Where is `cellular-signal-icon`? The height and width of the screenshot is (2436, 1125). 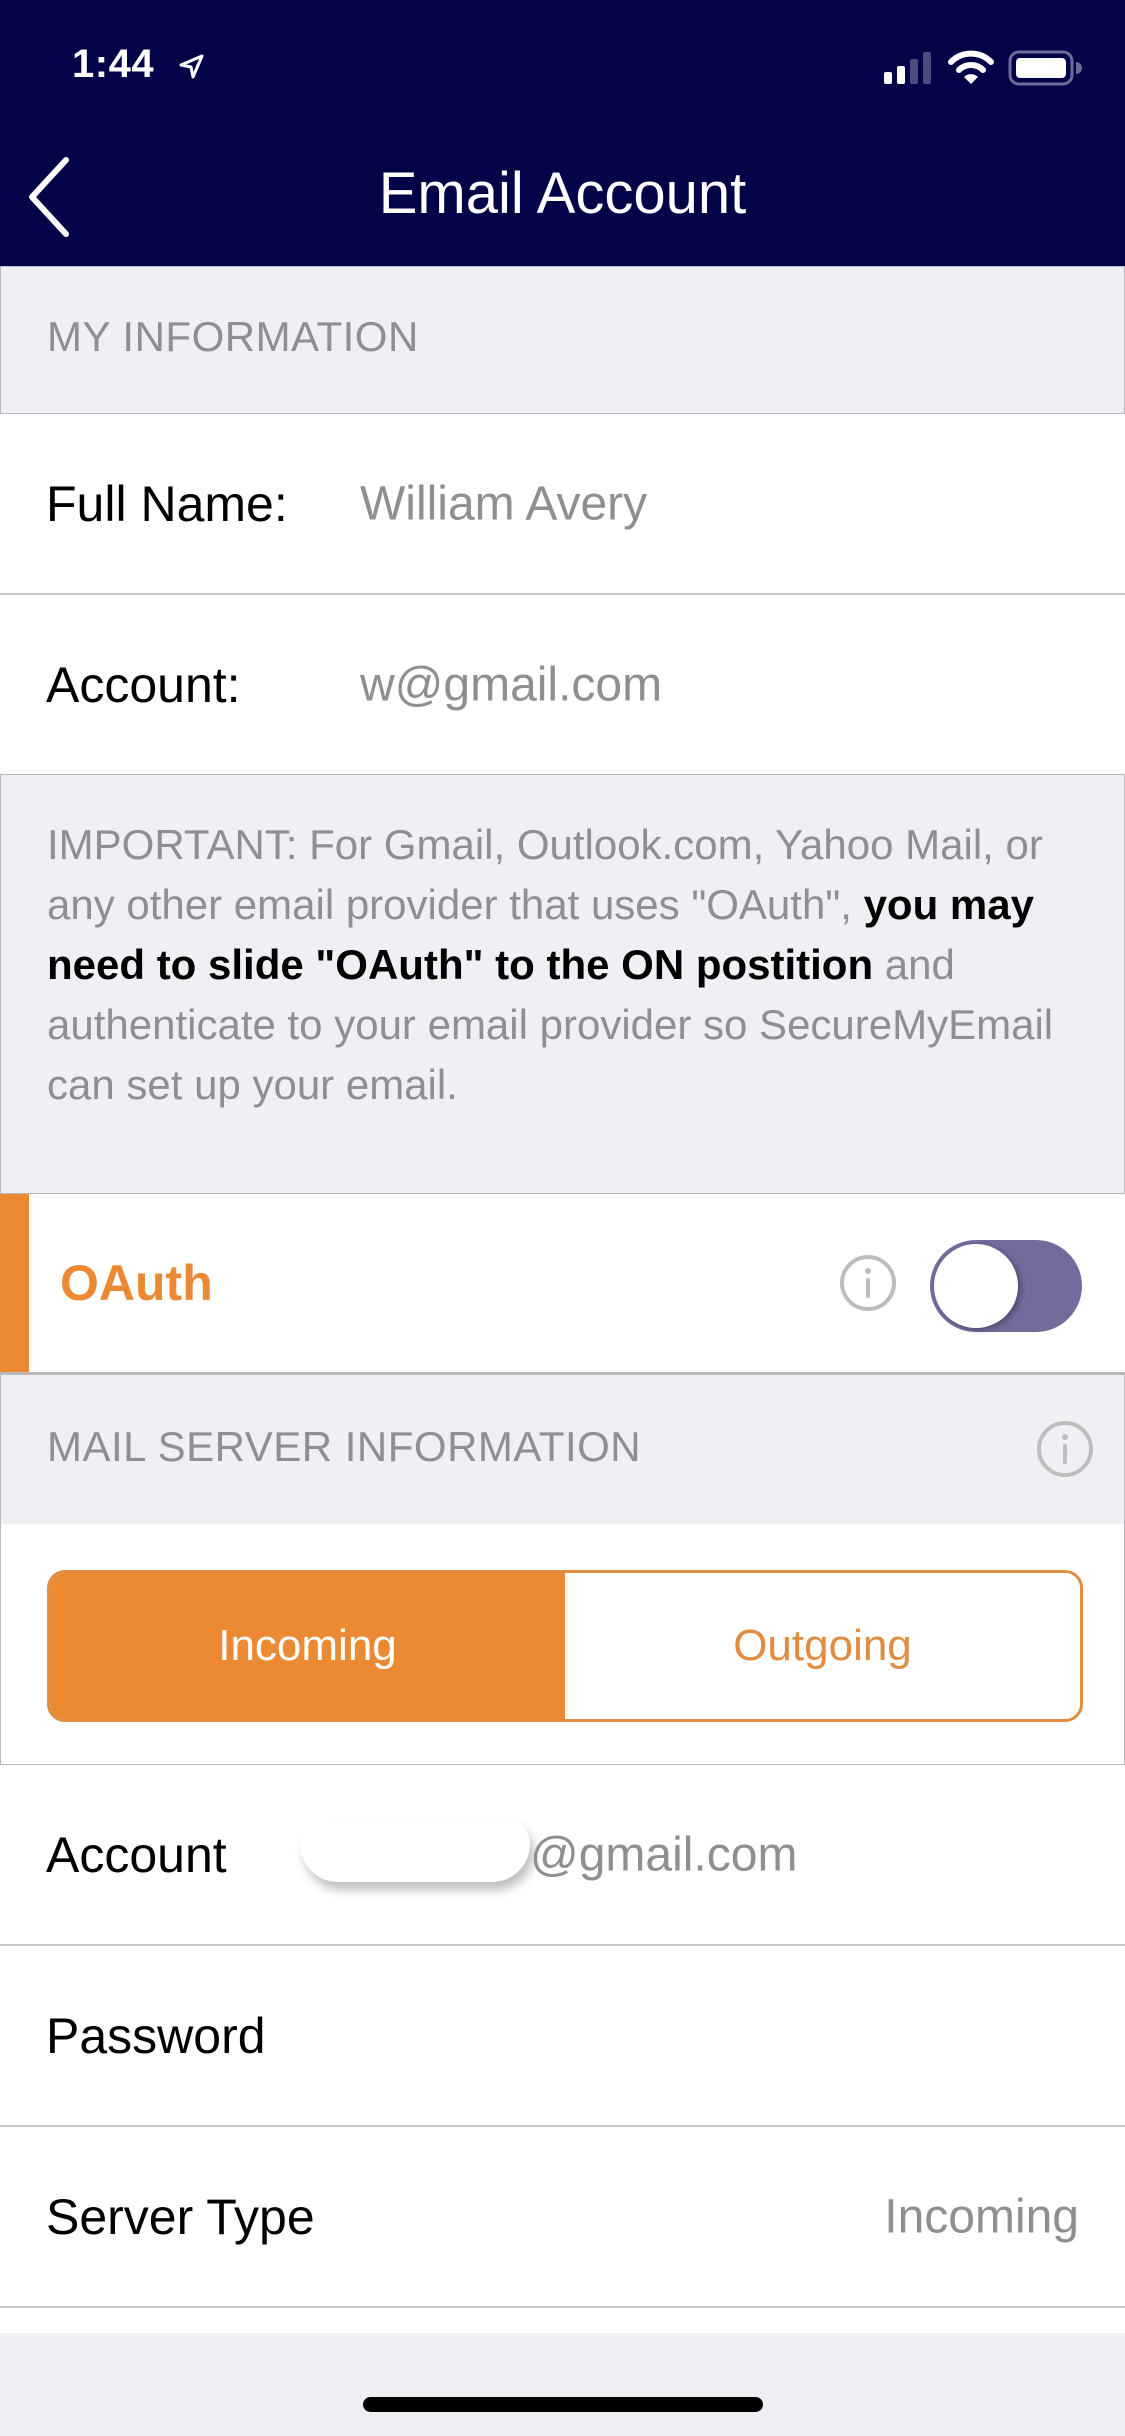
cellular-signal-icon is located at coordinates (907, 68).